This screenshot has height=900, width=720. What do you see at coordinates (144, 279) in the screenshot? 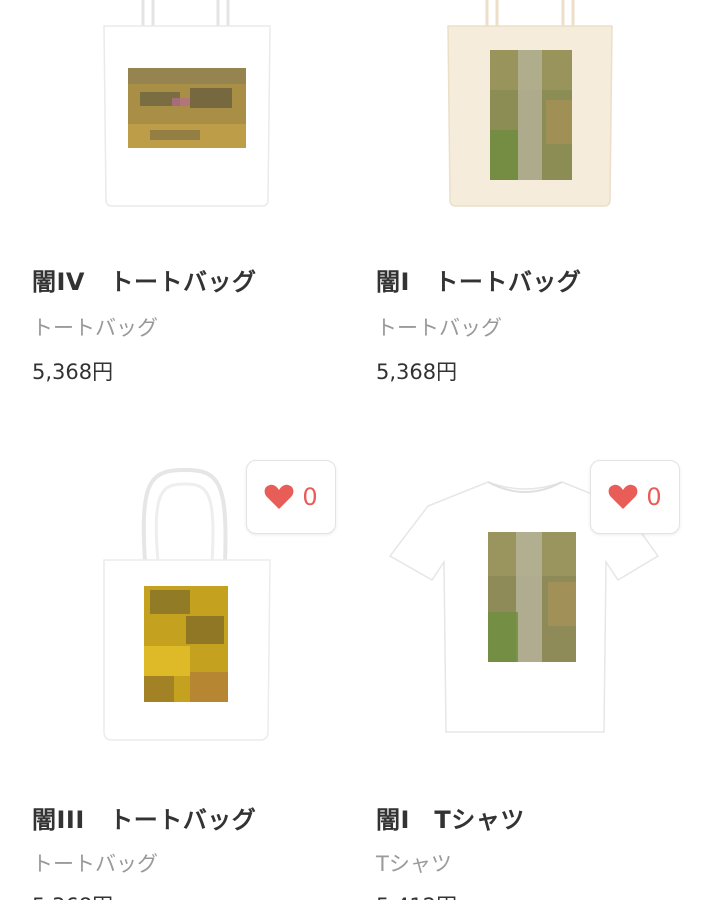
I see `product-title: 闇IV トートバッグ` at bounding box center [144, 279].